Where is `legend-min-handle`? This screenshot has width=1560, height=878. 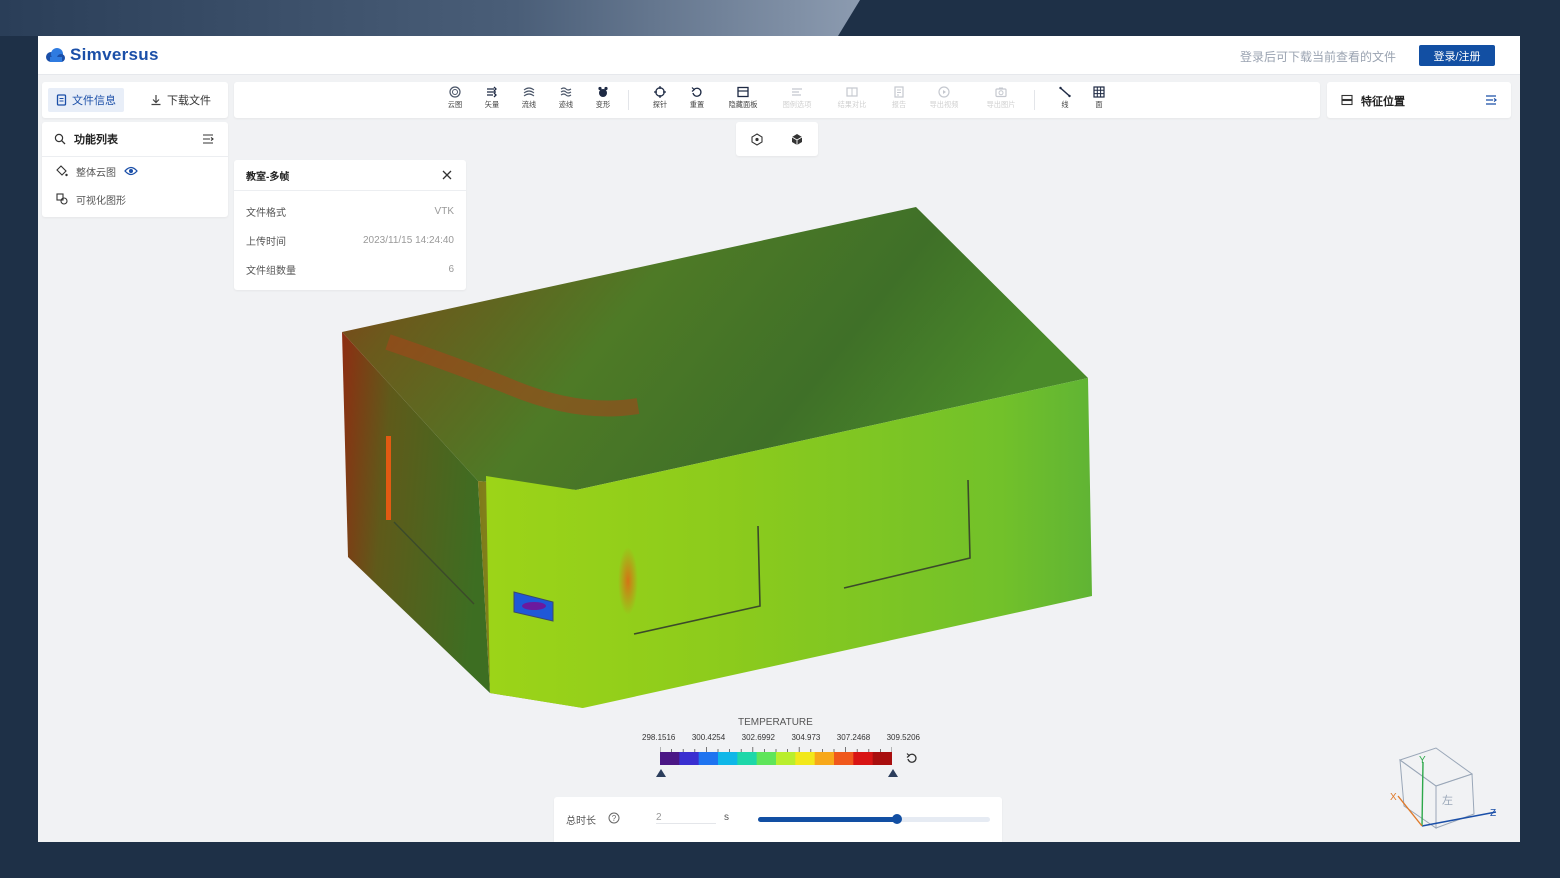
legend-min-handle is located at coordinates (661, 773).